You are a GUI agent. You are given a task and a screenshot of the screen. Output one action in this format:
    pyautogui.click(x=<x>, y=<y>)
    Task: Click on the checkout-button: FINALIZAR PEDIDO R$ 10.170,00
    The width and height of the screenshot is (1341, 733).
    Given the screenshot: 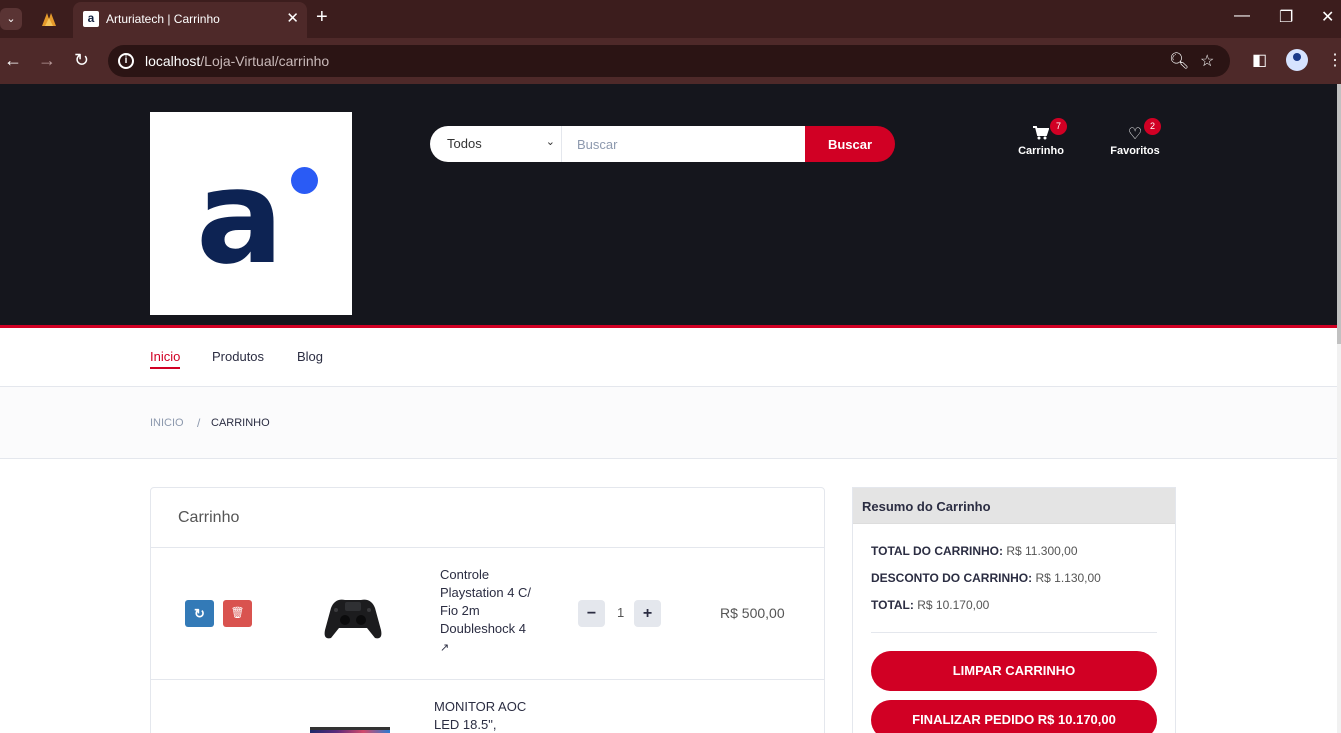 What is the action you would take?
    pyautogui.click(x=1014, y=716)
    